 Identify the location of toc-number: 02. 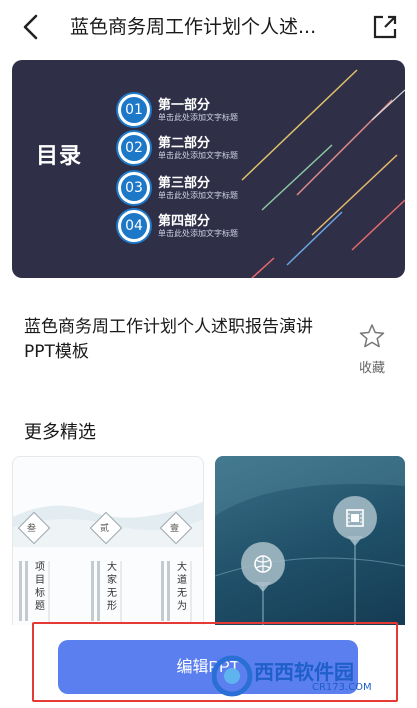
(134, 148).